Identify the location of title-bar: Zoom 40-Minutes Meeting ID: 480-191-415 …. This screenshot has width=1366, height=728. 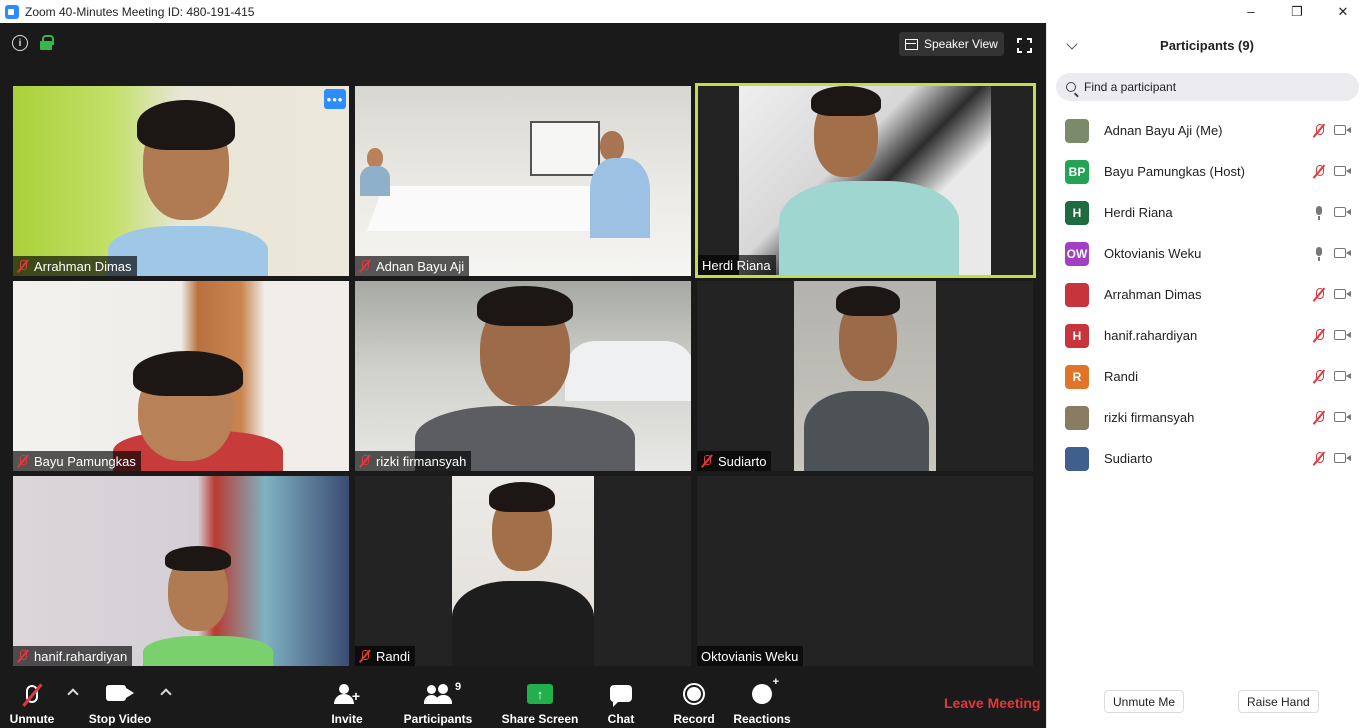
(683, 11).